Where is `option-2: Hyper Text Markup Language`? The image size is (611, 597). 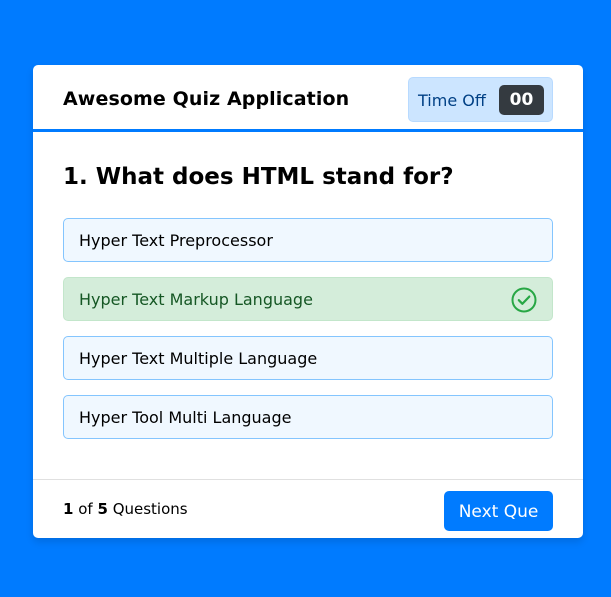
option-2: Hyper Text Markup Language is located at coordinates (308, 299).